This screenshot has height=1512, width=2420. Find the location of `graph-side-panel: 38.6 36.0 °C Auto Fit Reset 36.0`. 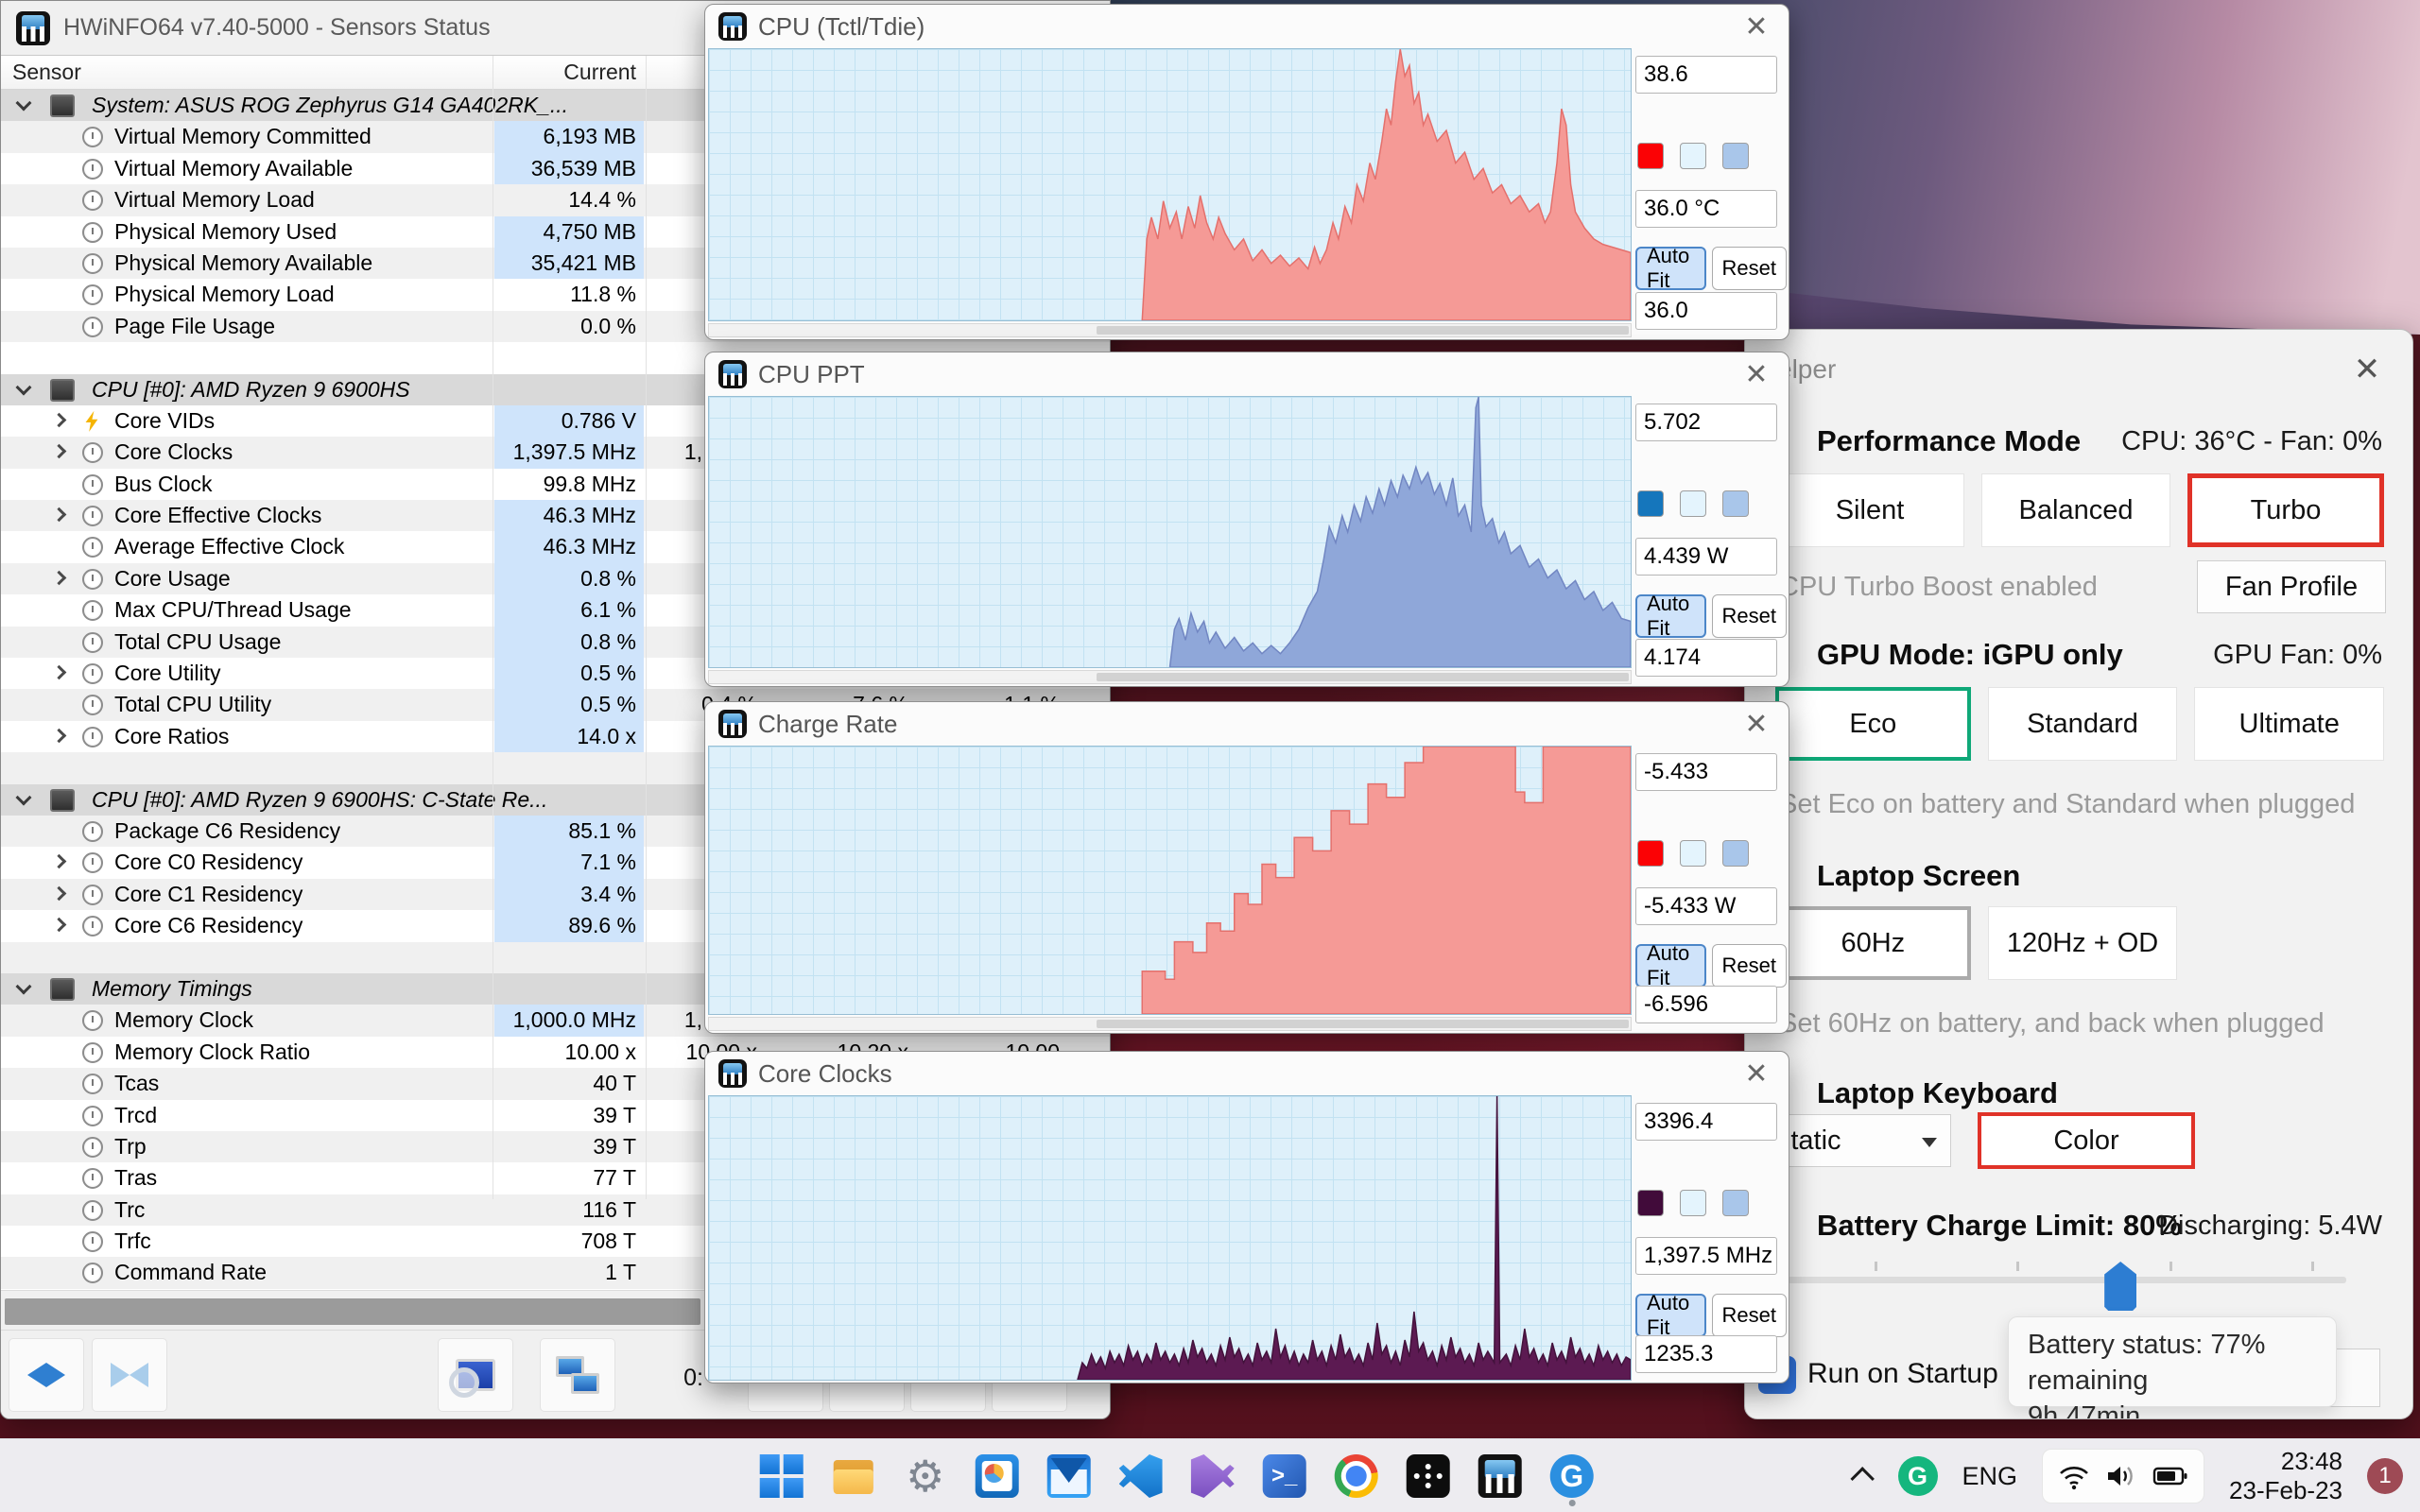

graph-side-panel: 38.6 36.0 °C Auto Fit Reset 36.0 is located at coordinates (1710, 192).